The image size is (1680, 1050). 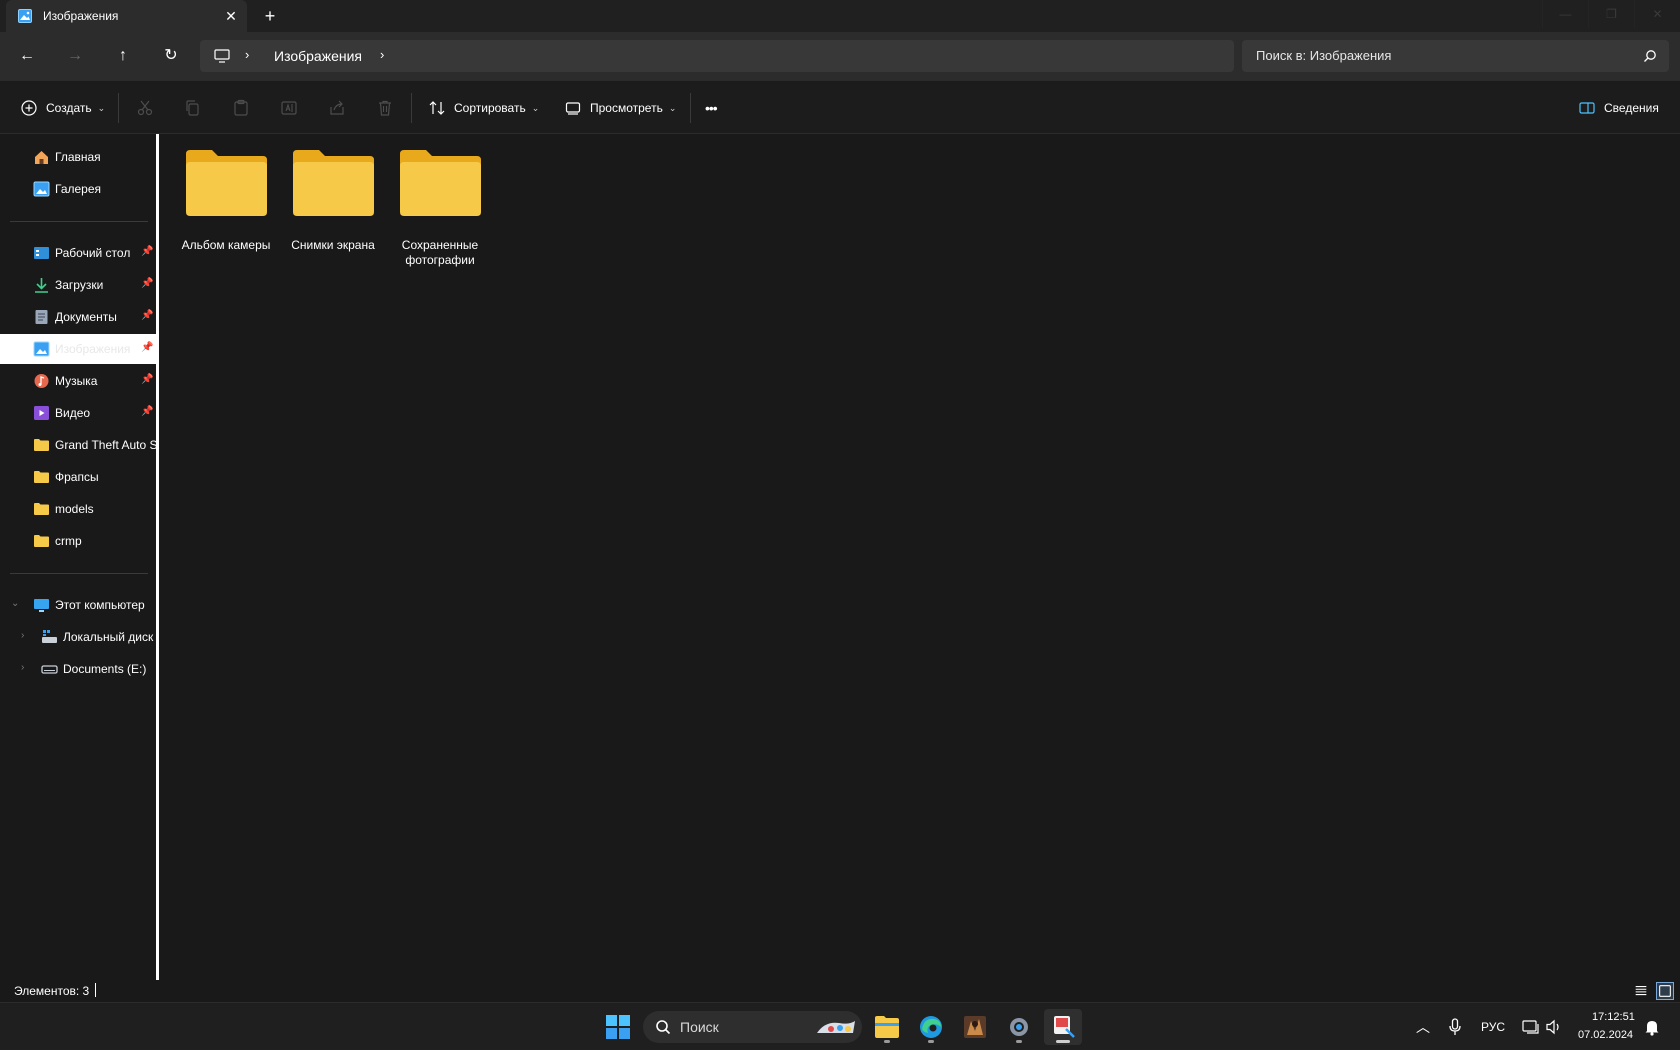 I want to click on sidebar-item-label: Фрапсы, so click(x=77, y=477).